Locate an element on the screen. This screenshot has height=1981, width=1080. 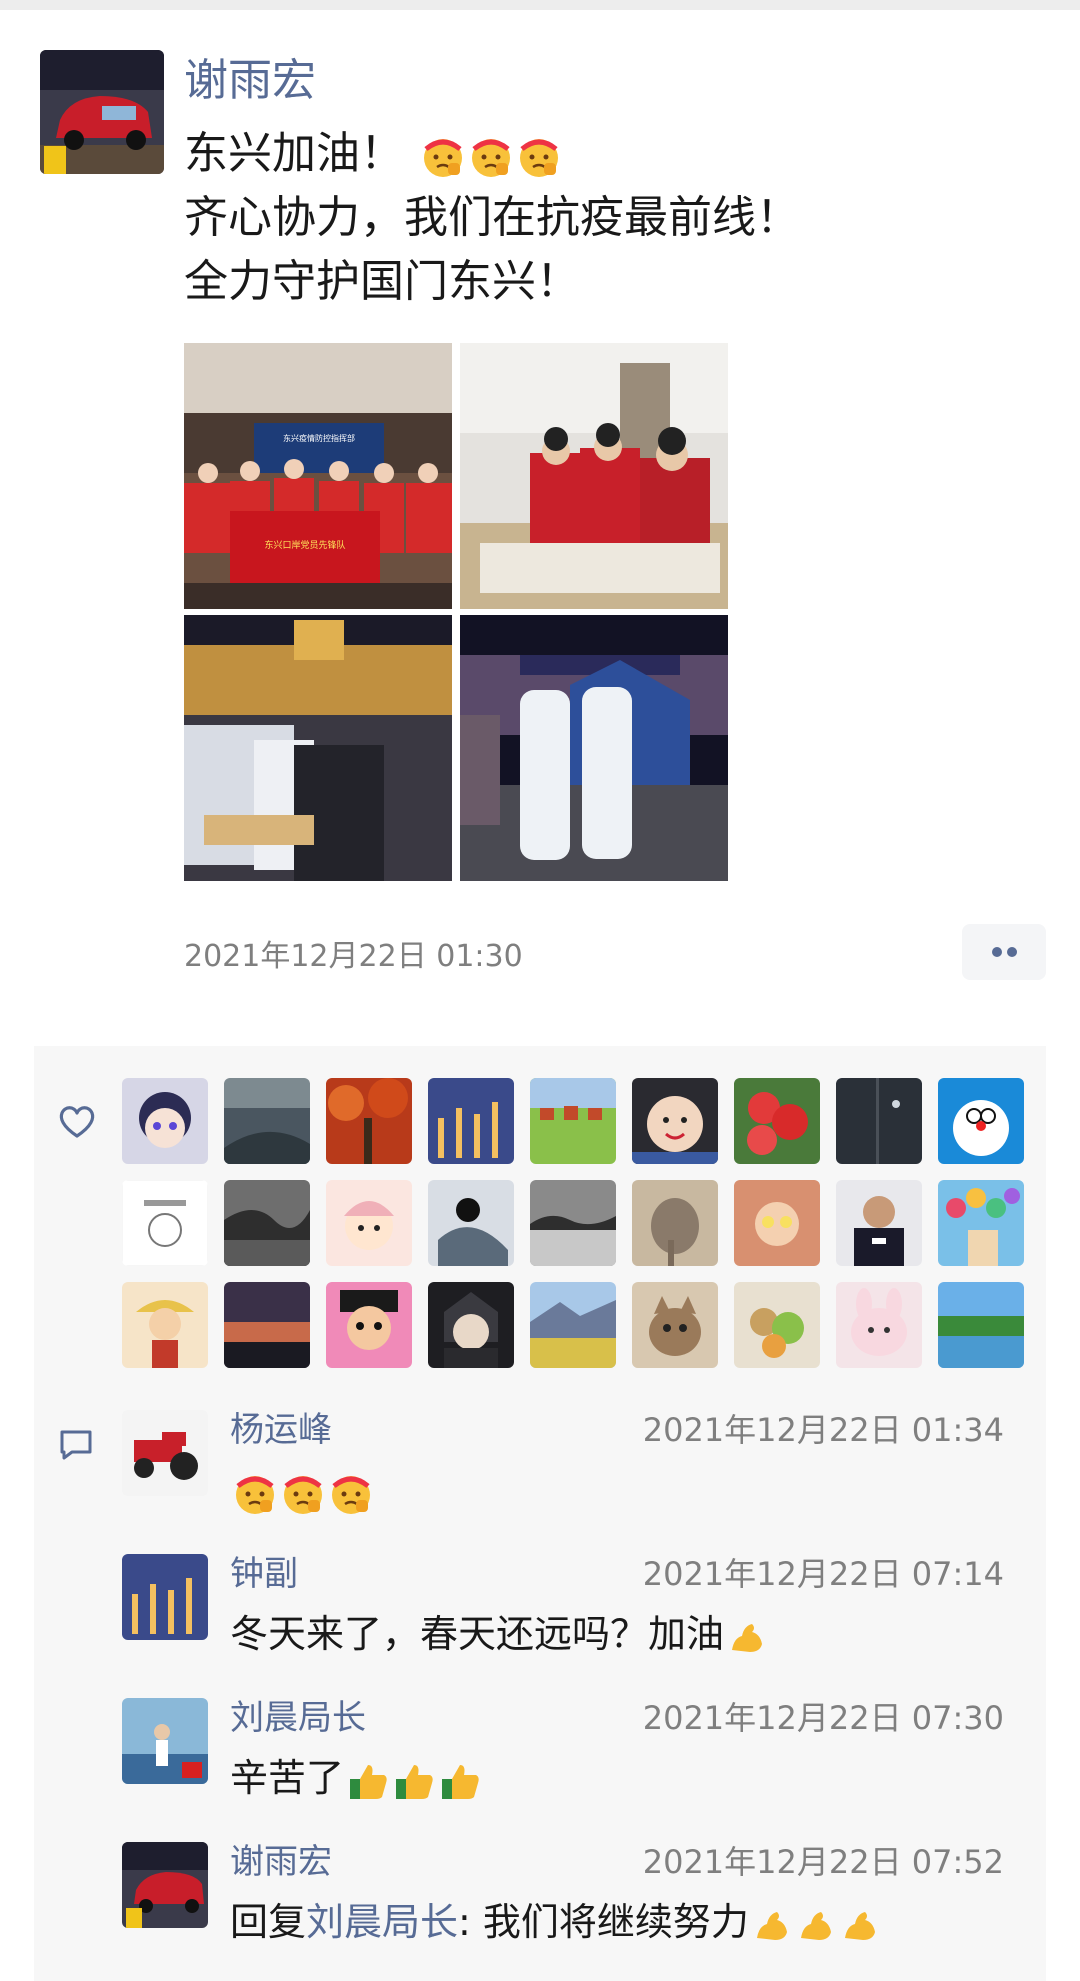
more-actions-button is located at coordinates (1004, 952).